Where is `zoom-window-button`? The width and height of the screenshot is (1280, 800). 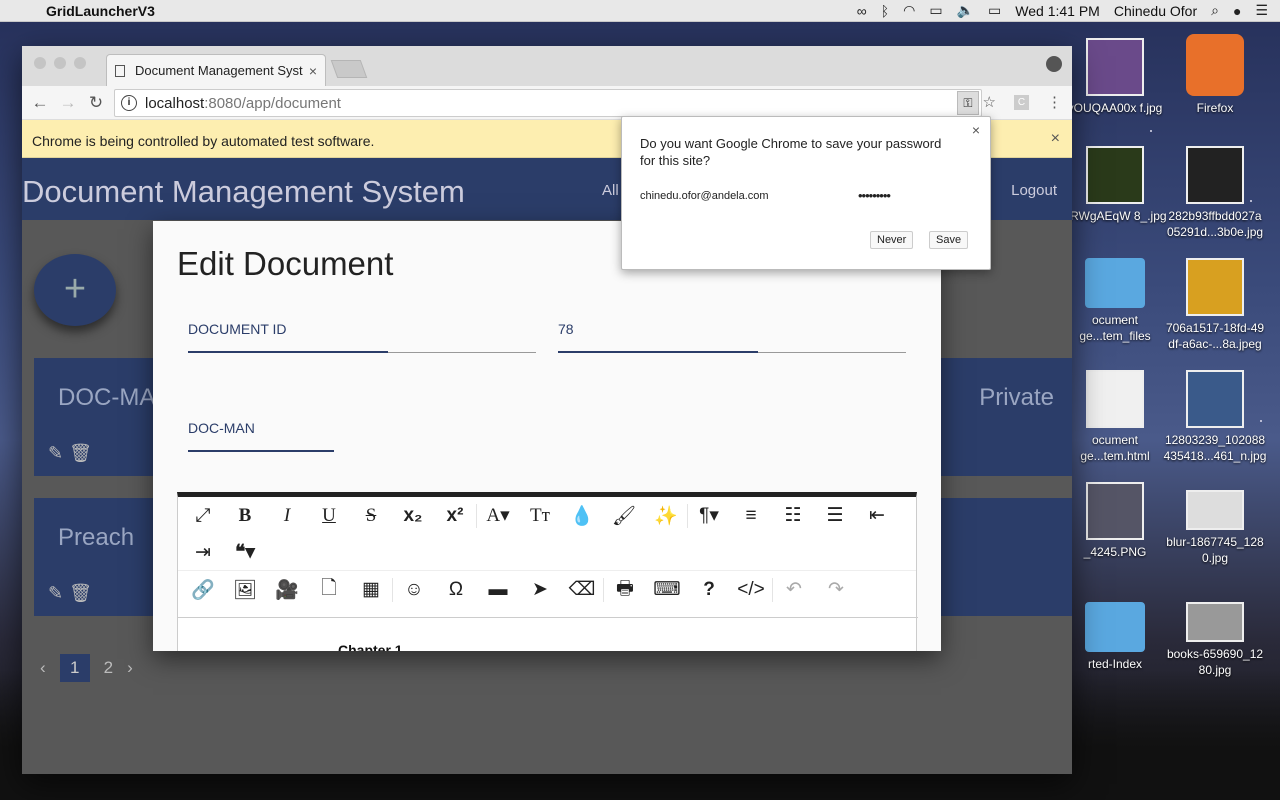 zoom-window-button is located at coordinates (80, 63).